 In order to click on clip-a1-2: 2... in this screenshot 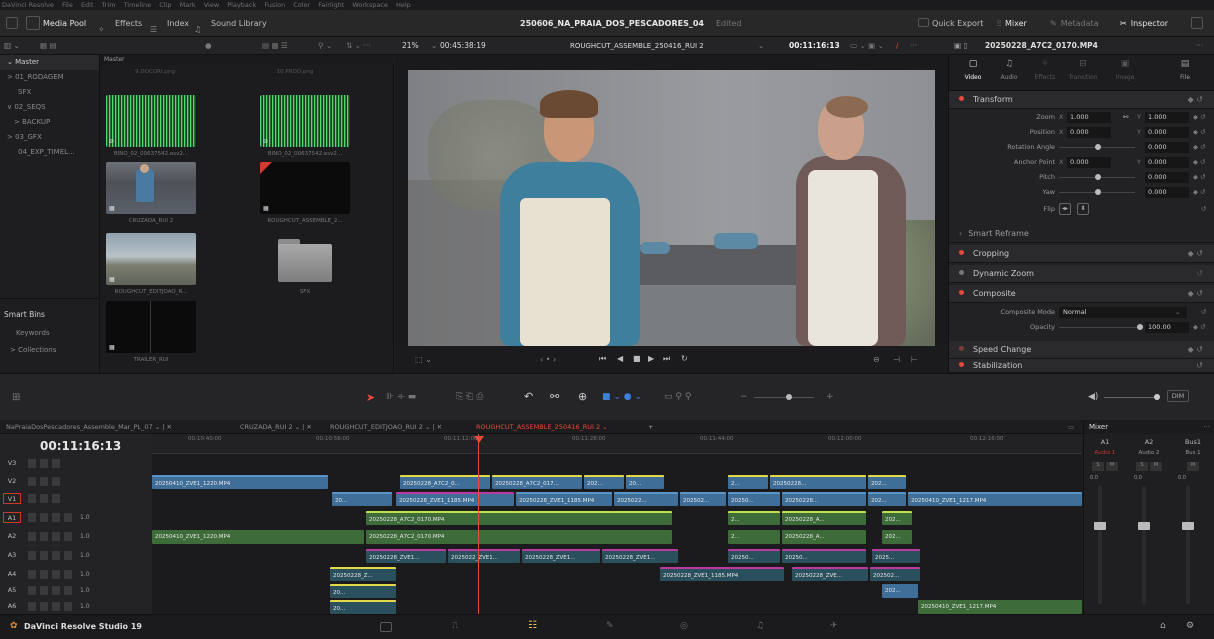, I will do `click(754, 518)`.